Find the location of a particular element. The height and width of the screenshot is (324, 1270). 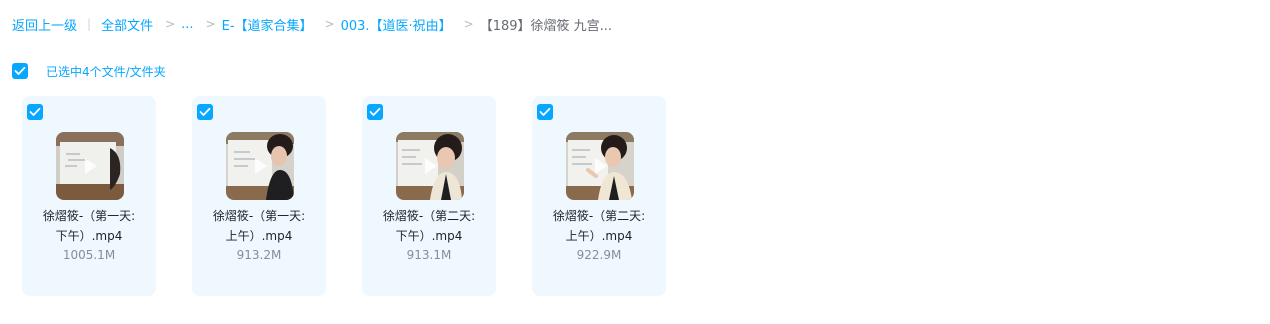

file-card: 徐熠筱-（第二天: 下午）.mp4 913.1M is located at coordinates (429, 196).